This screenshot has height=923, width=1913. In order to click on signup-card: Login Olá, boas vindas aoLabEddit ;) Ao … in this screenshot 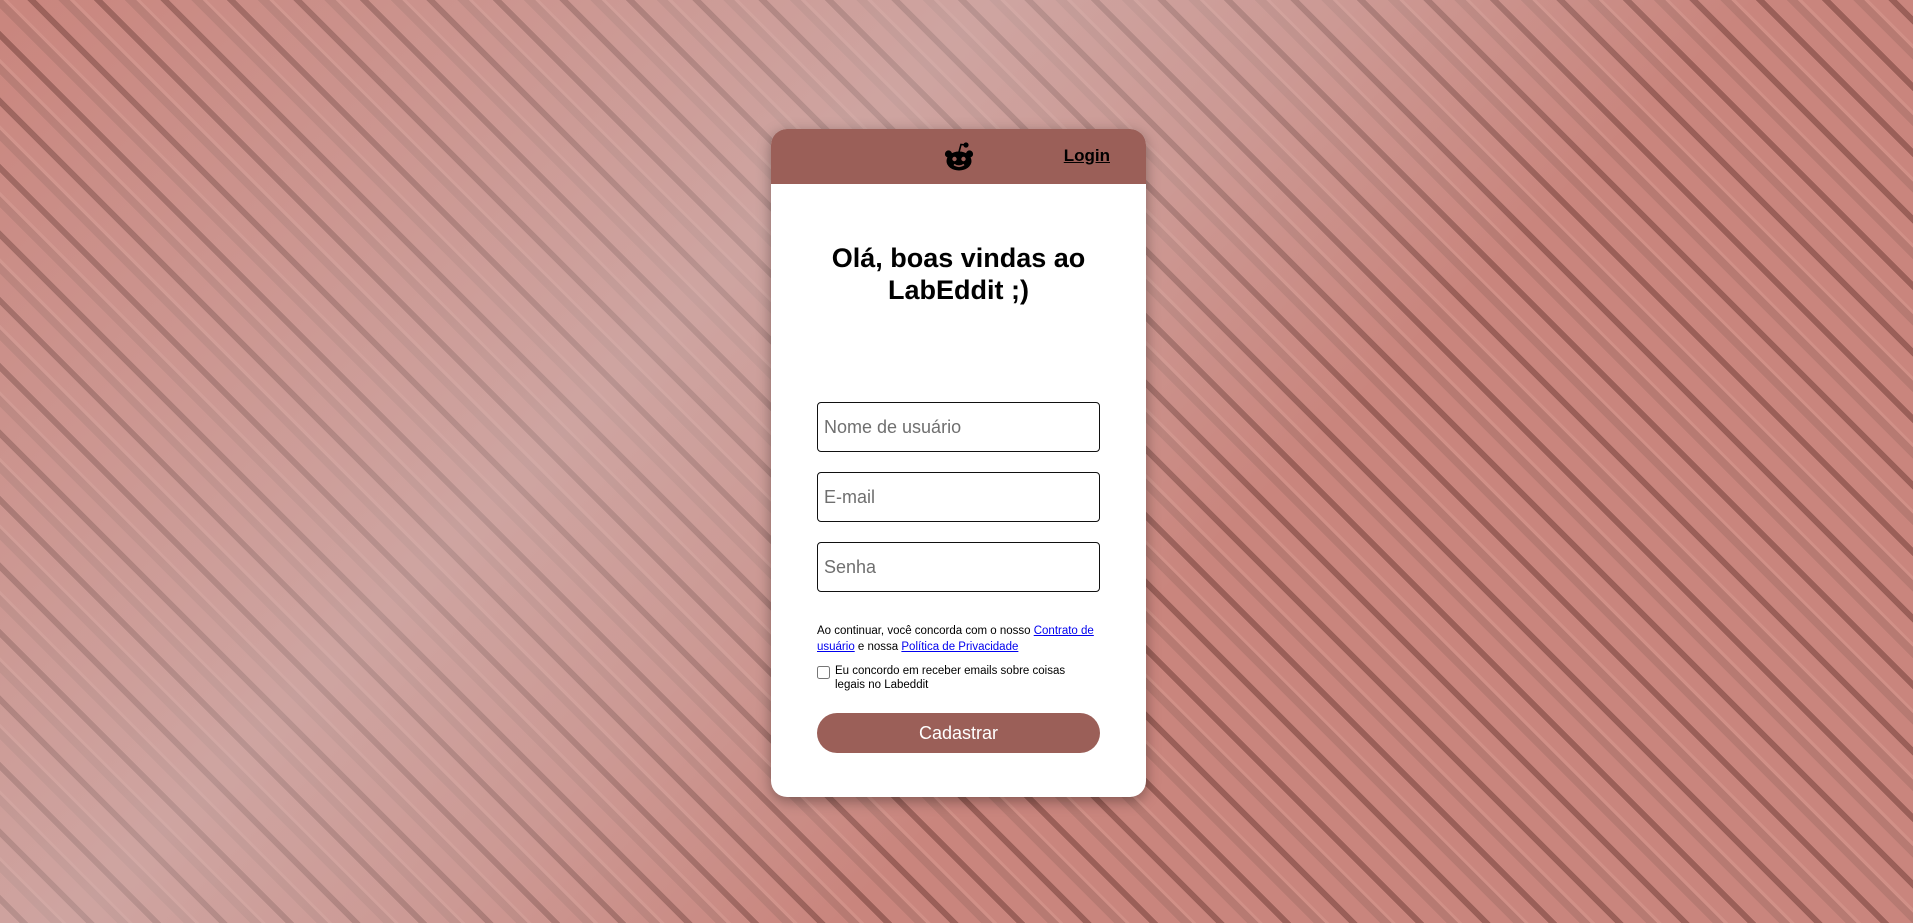, I will do `click(958, 463)`.